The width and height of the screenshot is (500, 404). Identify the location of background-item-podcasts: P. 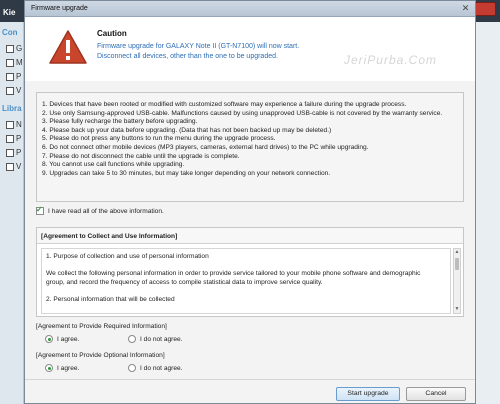
(13, 152).